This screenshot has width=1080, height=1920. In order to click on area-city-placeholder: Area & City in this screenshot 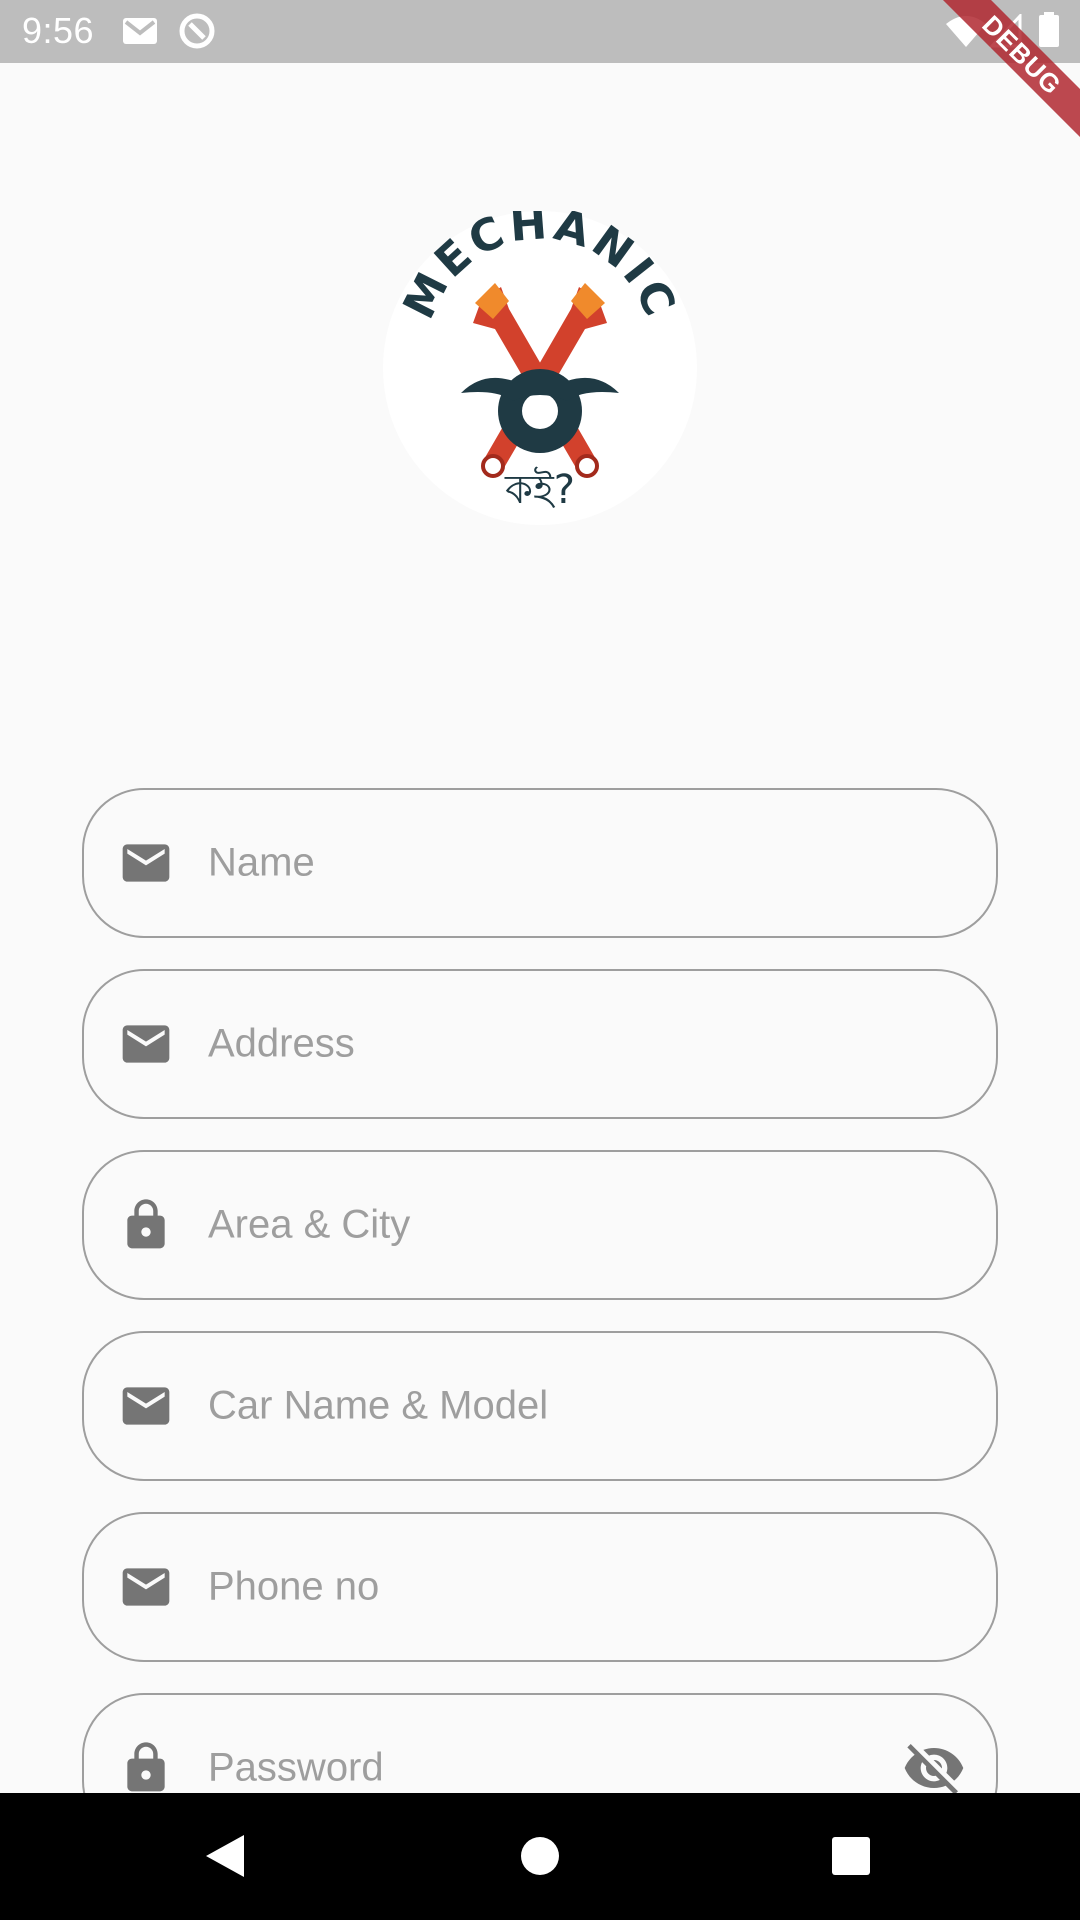, I will do `click(309, 1224)`.